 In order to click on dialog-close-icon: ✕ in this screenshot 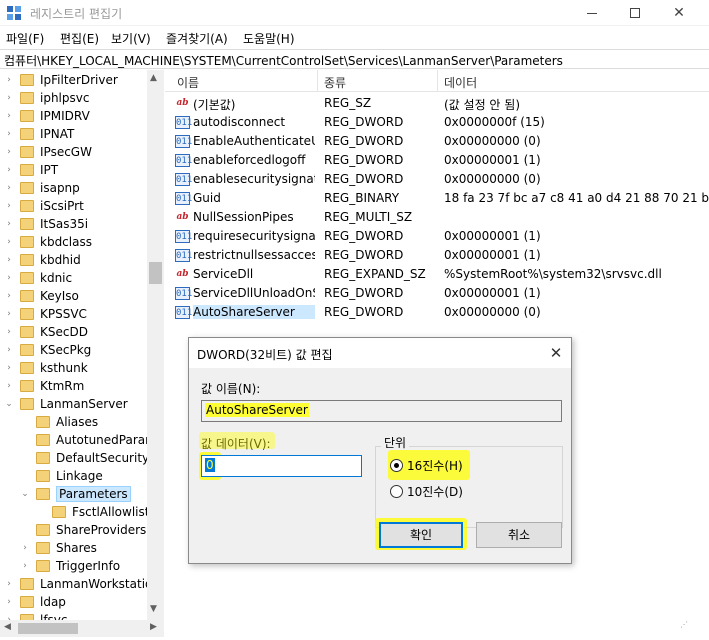, I will do `click(556, 353)`.